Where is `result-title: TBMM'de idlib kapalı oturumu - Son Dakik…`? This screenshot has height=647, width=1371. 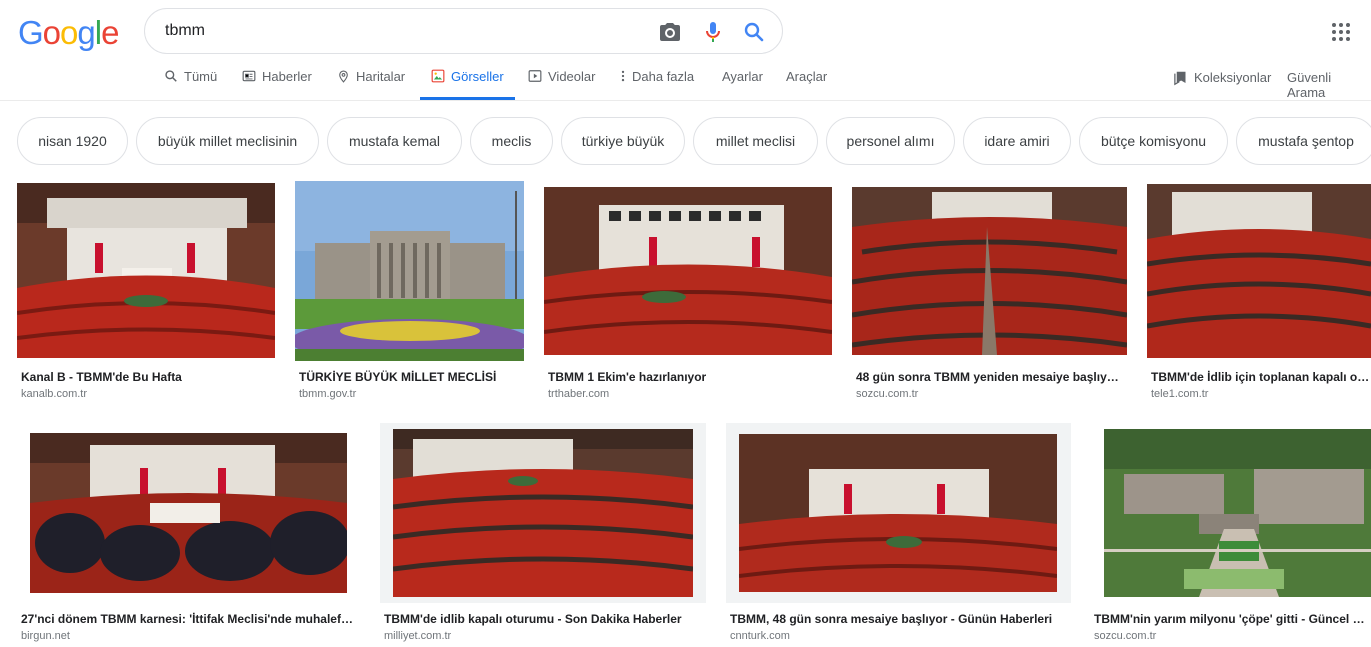 result-title: TBMM'de idlib kapalı oturumu - Son Dakik… is located at coordinates (543, 619).